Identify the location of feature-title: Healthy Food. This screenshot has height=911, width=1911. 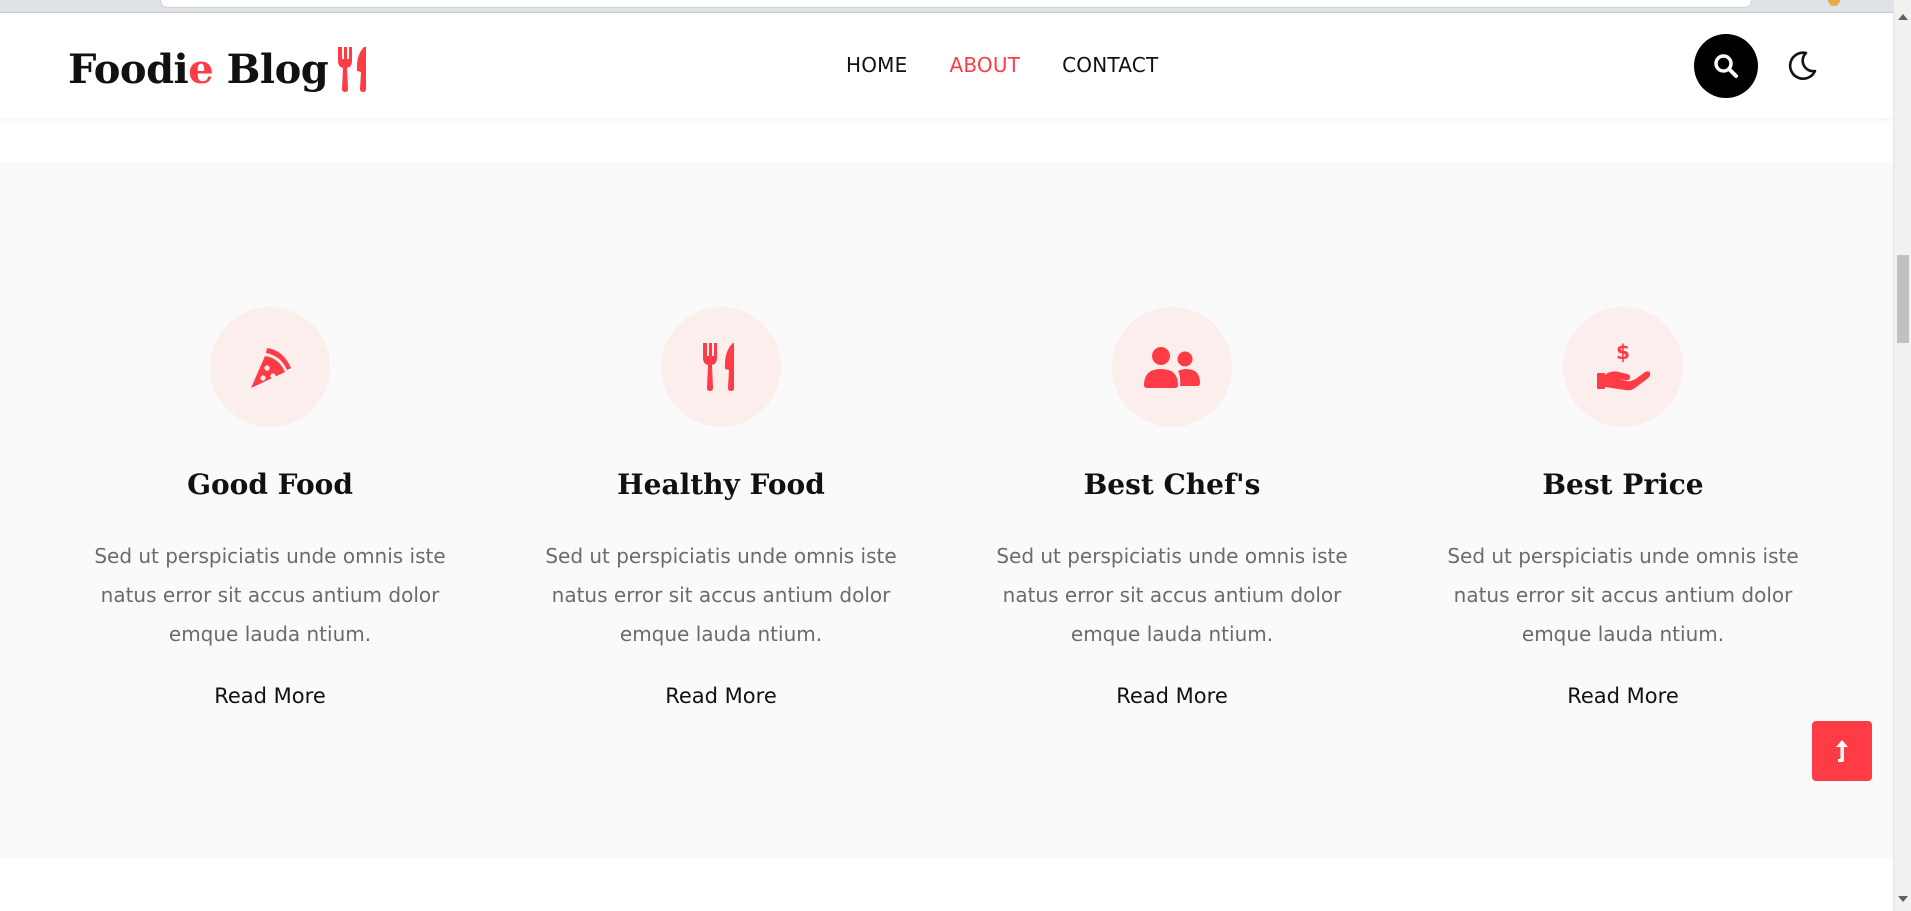
(721, 484).